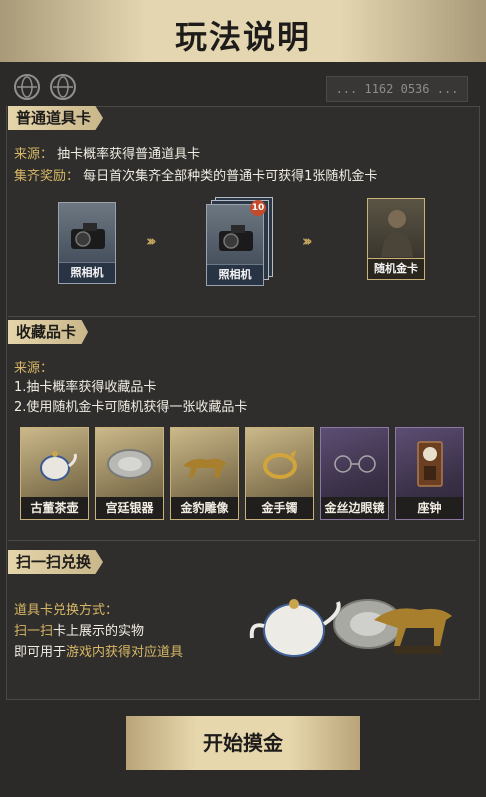 The image size is (486, 797). I want to click on section-tab-scan-redeem: 扫一扫兑换, so click(56, 562).